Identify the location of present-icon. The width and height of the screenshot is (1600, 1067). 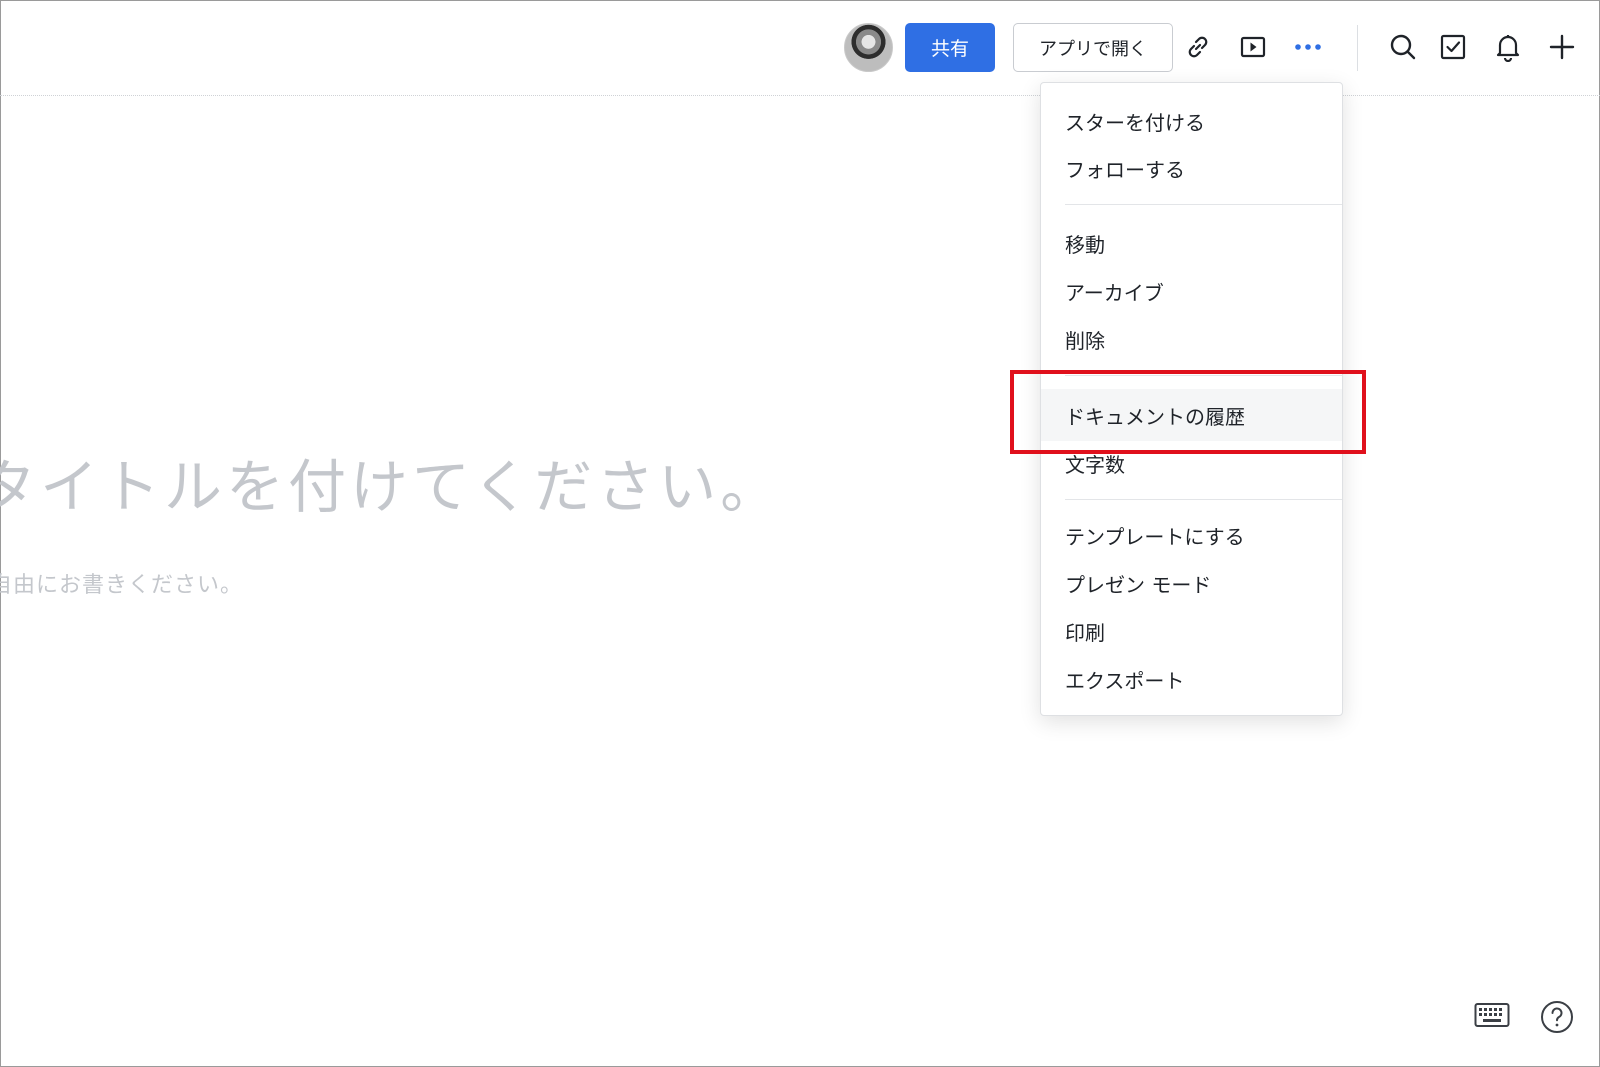
(1253, 47).